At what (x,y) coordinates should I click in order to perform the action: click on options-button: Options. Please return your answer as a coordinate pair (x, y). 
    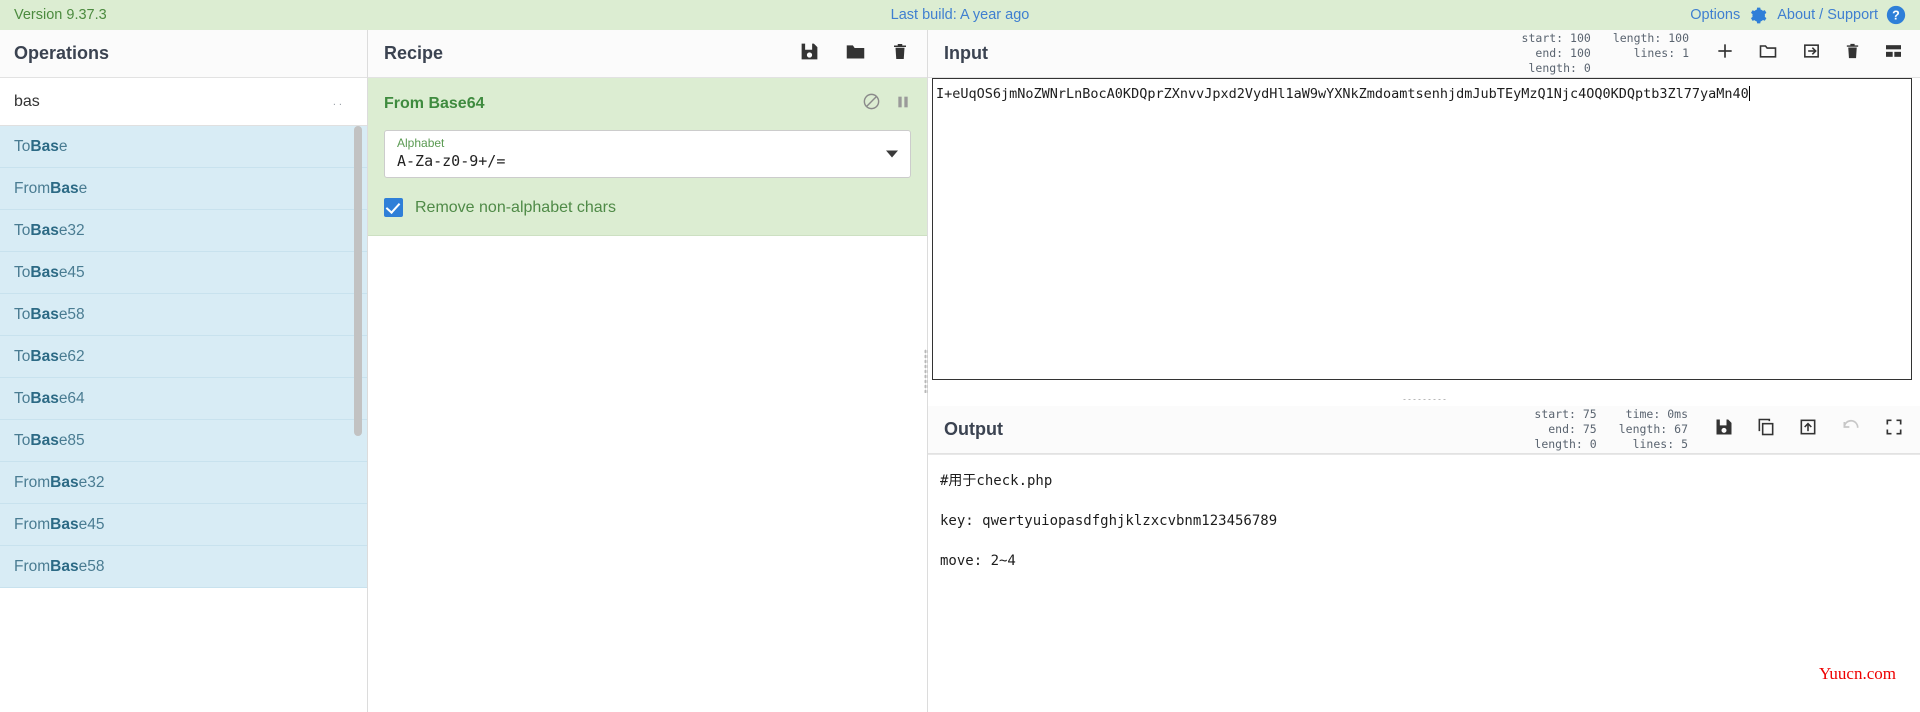
    Looking at the image, I should click on (1728, 15).